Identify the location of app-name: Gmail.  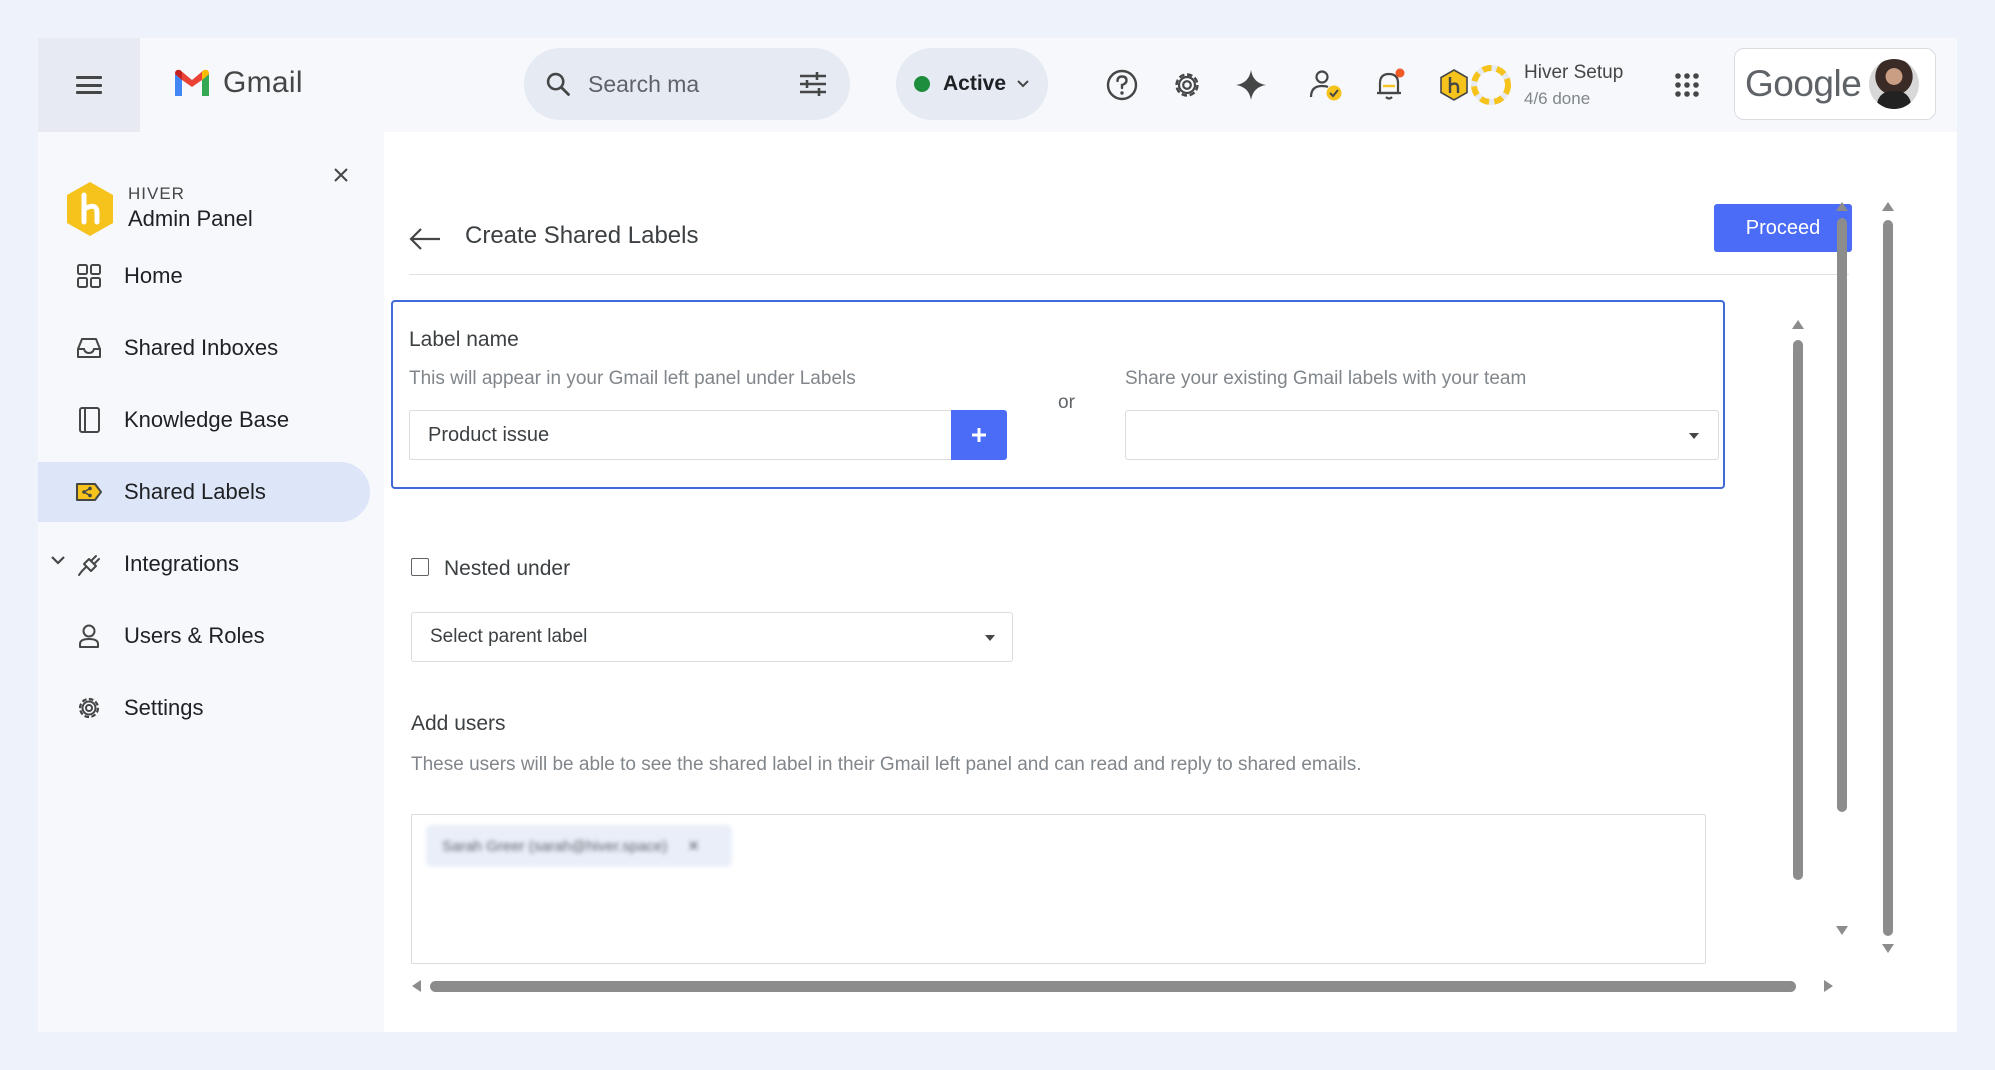
(263, 82).